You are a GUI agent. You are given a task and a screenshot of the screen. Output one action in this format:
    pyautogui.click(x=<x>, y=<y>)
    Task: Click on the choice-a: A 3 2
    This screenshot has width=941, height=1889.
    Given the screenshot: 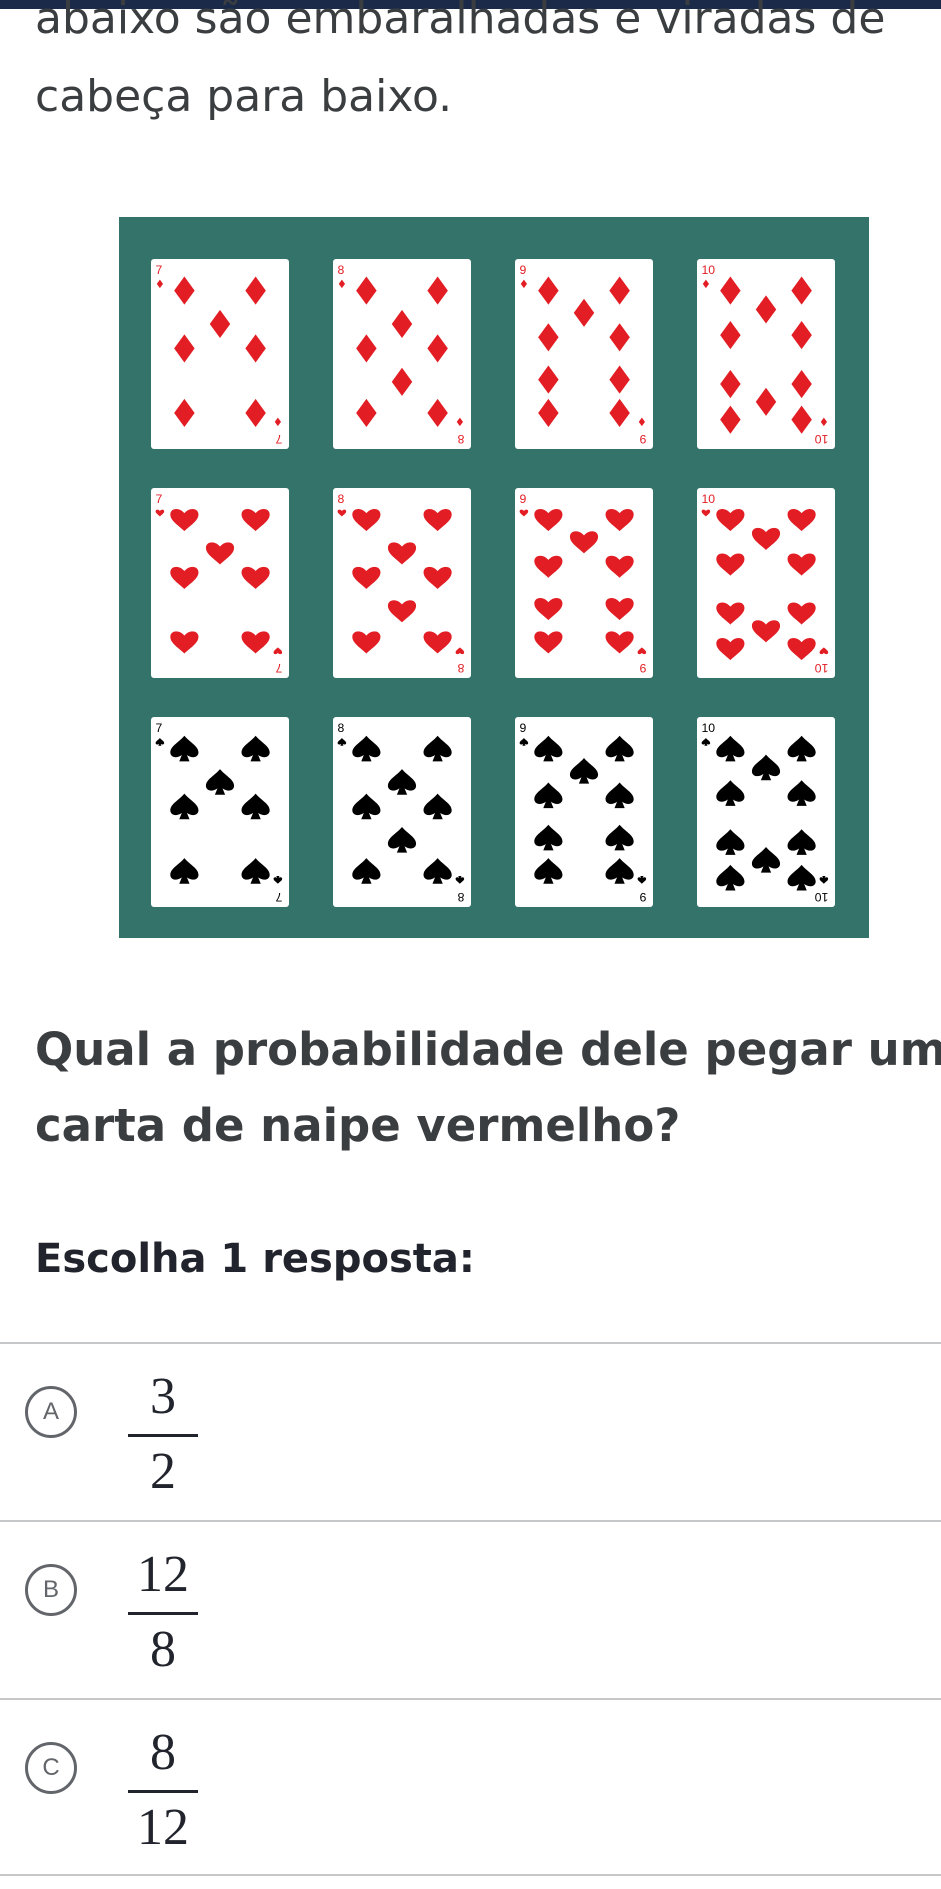 What is the action you would take?
    pyautogui.click(x=470, y=1431)
    